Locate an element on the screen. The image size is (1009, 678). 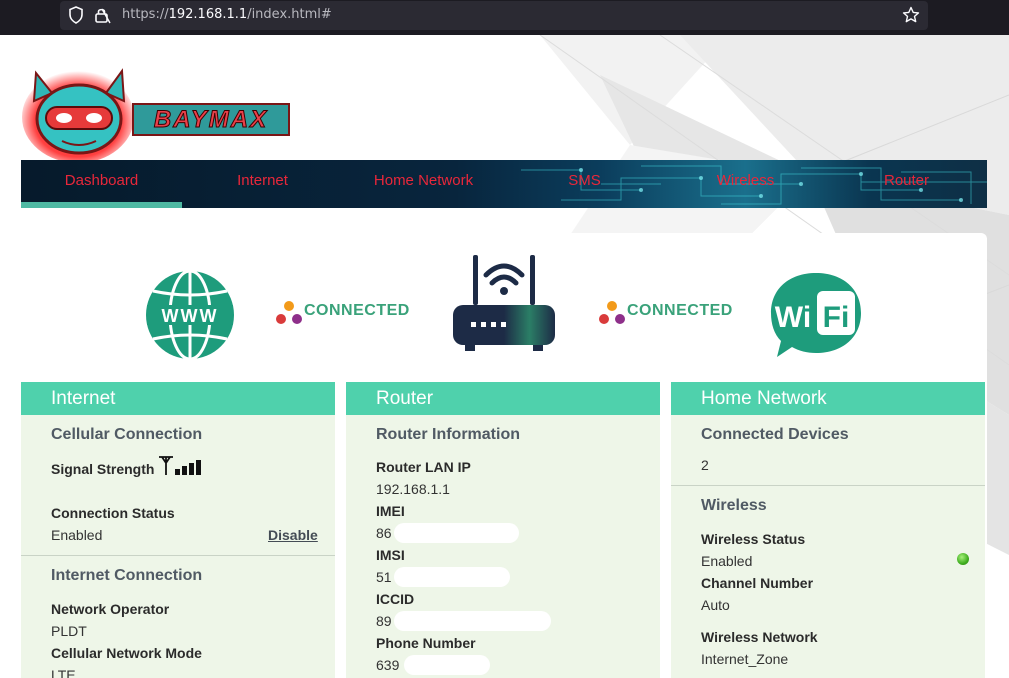
network-operator-value: PLDT is located at coordinates (69, 631).